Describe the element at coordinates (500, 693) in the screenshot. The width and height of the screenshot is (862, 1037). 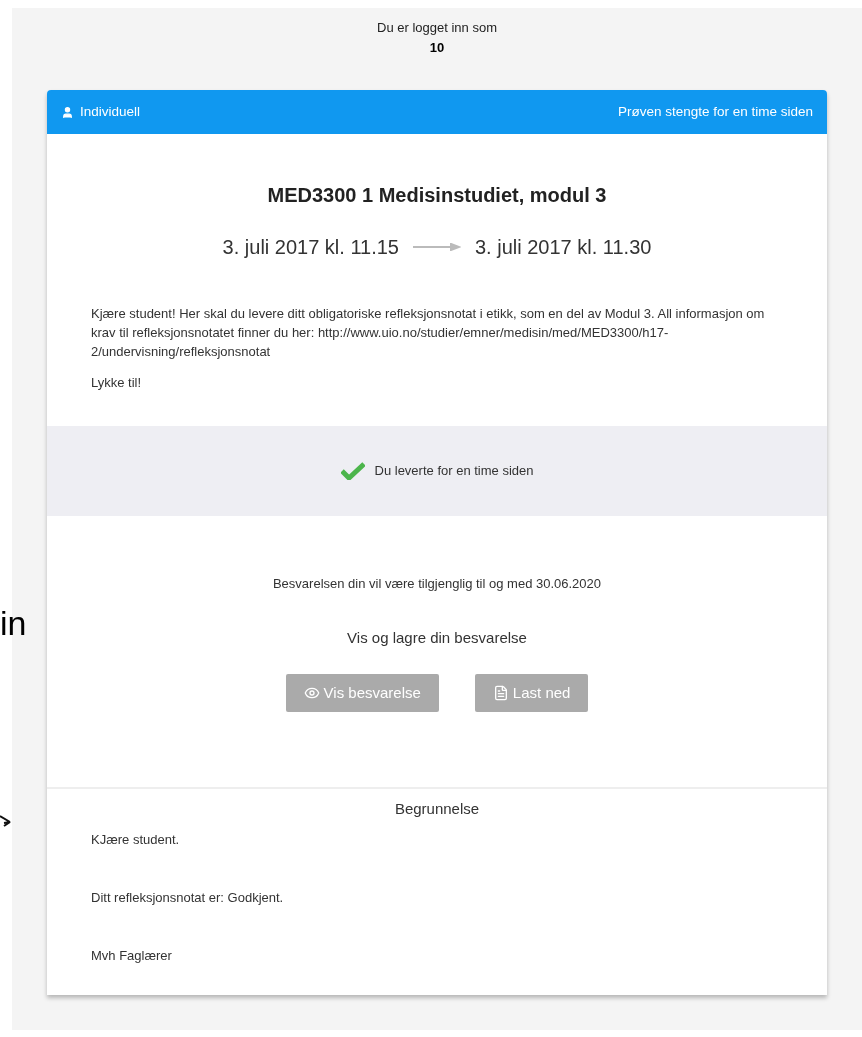
I see `document-icon` at that location.